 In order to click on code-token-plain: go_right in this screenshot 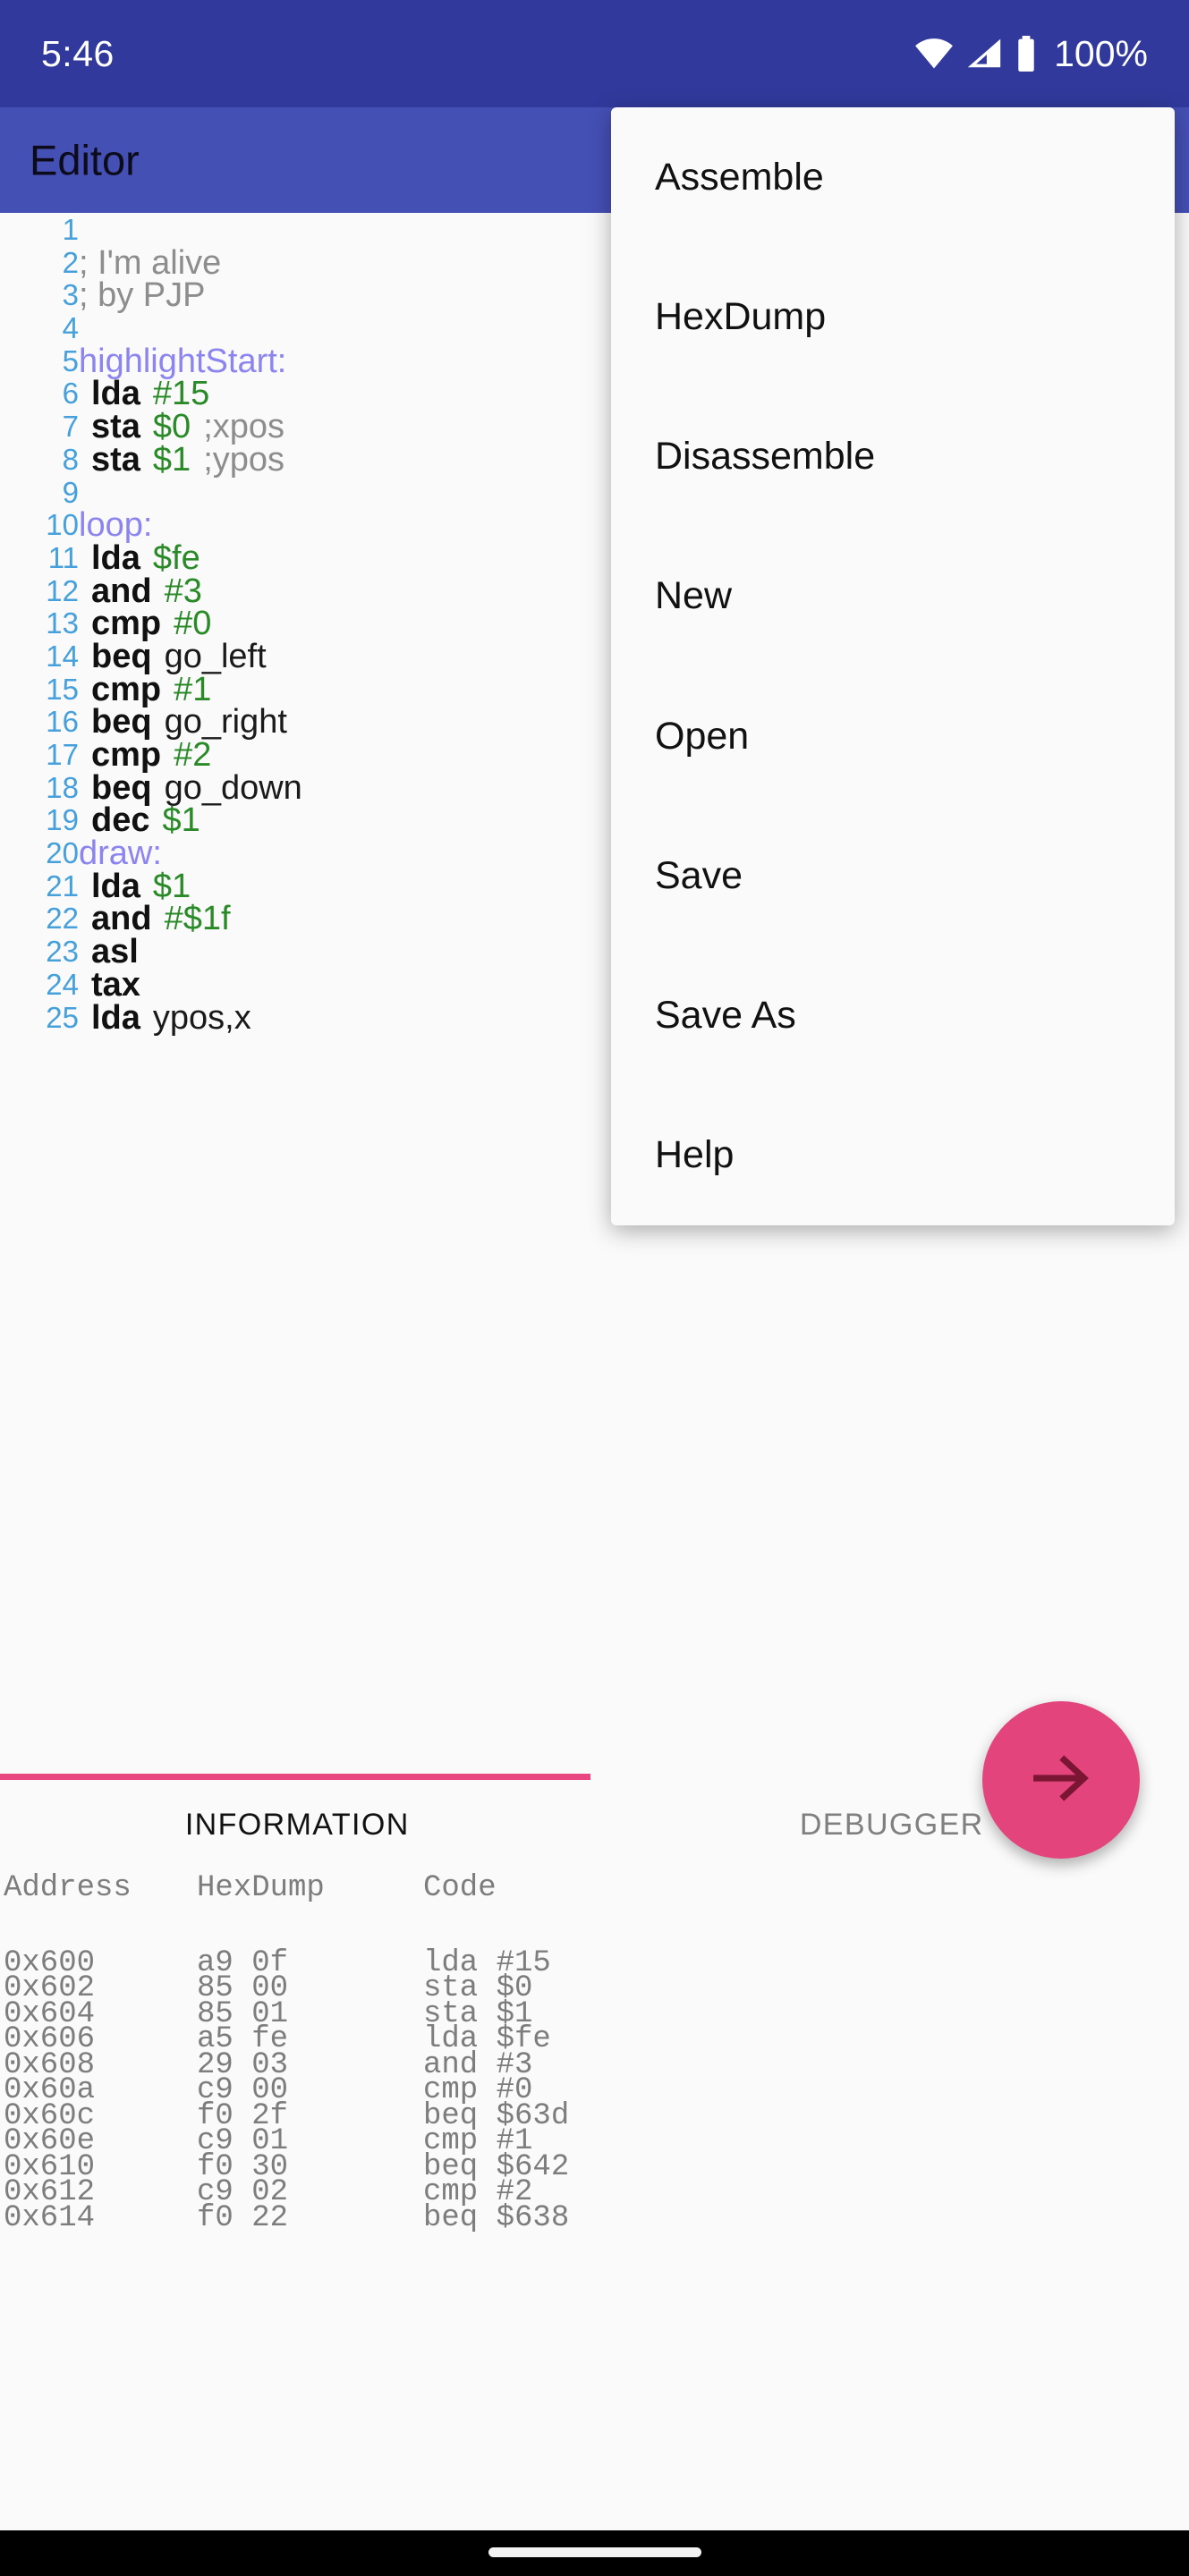, I will do `click(225, 722)`.